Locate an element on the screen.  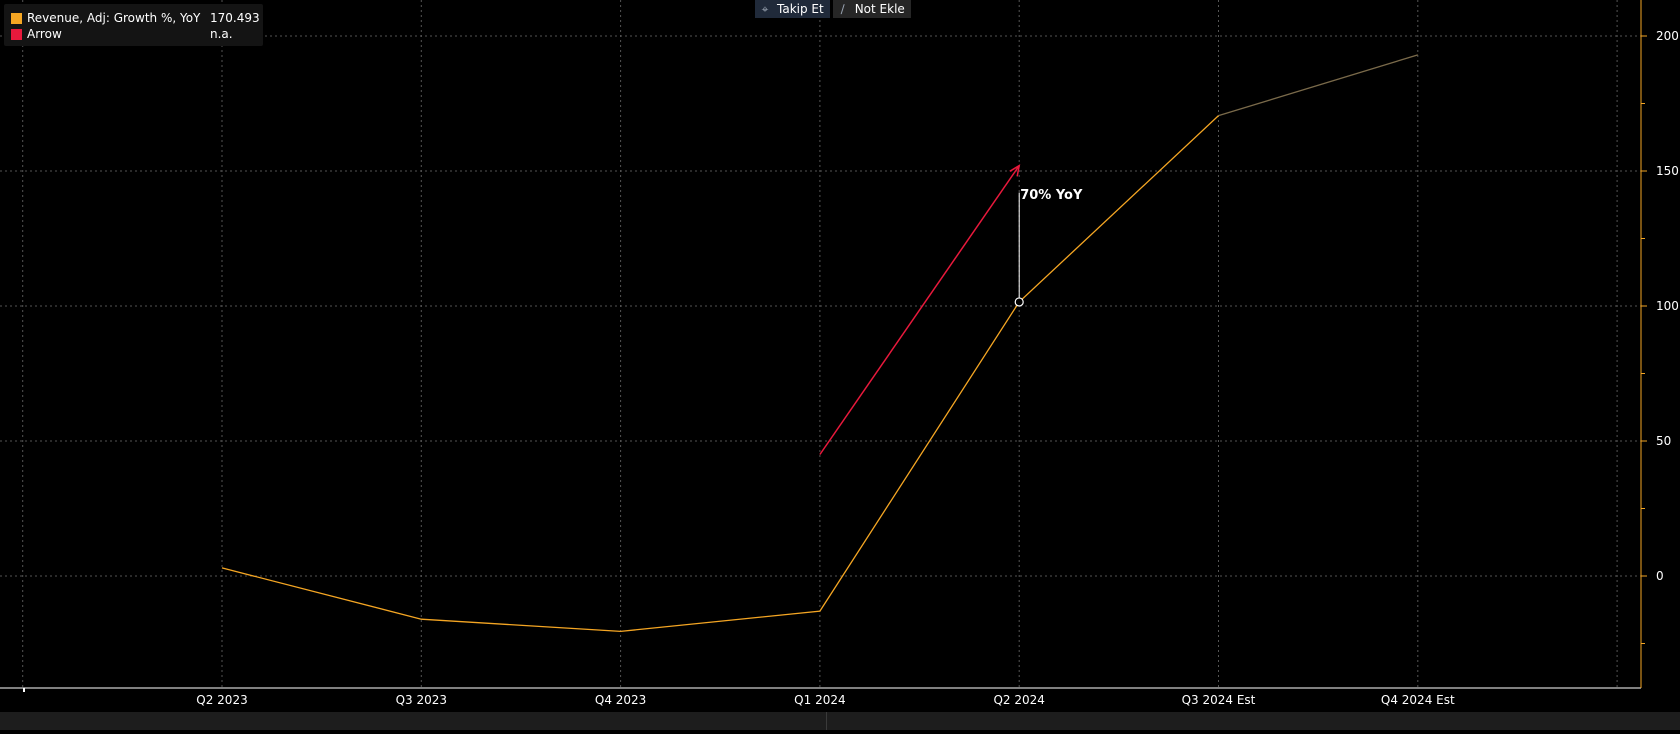
pencil-icon: ∕ is located at coordinates (842, 9).